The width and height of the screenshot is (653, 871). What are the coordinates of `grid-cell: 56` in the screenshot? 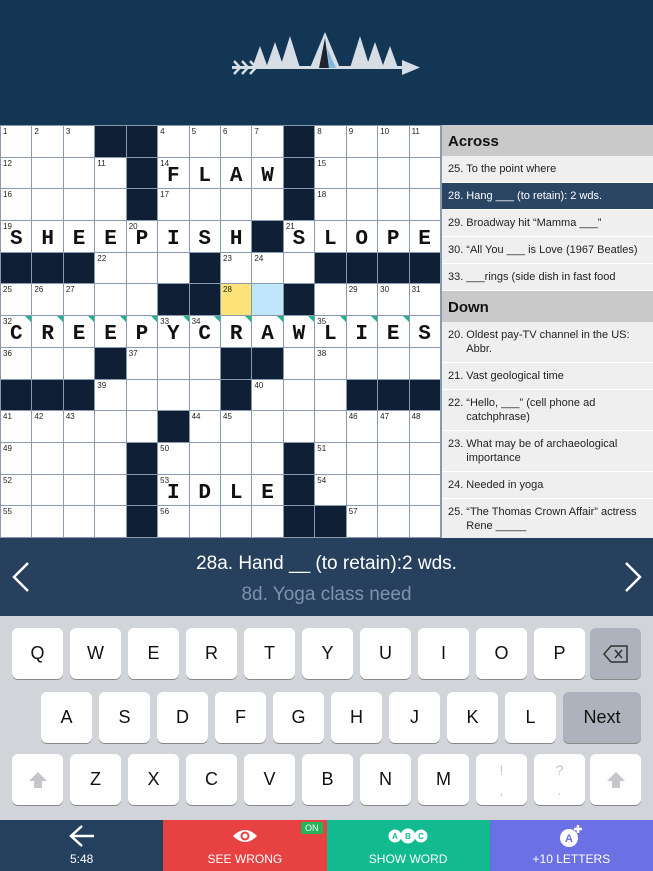 It's located at (173, 521).